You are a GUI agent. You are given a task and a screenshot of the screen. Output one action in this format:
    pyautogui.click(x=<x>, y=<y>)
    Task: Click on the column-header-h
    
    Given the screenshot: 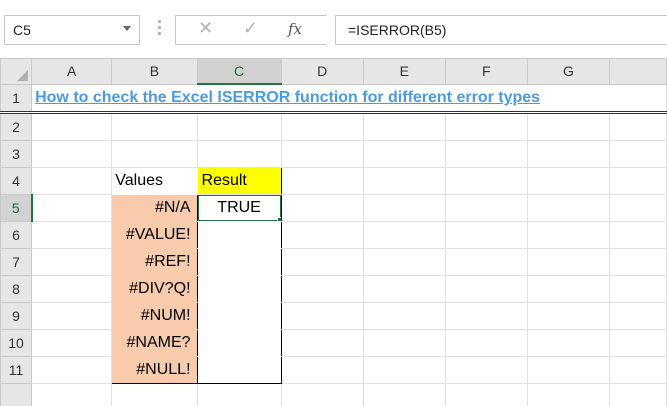 What is the action you would take?
    pyautogui.click(x=637, y=71)
    